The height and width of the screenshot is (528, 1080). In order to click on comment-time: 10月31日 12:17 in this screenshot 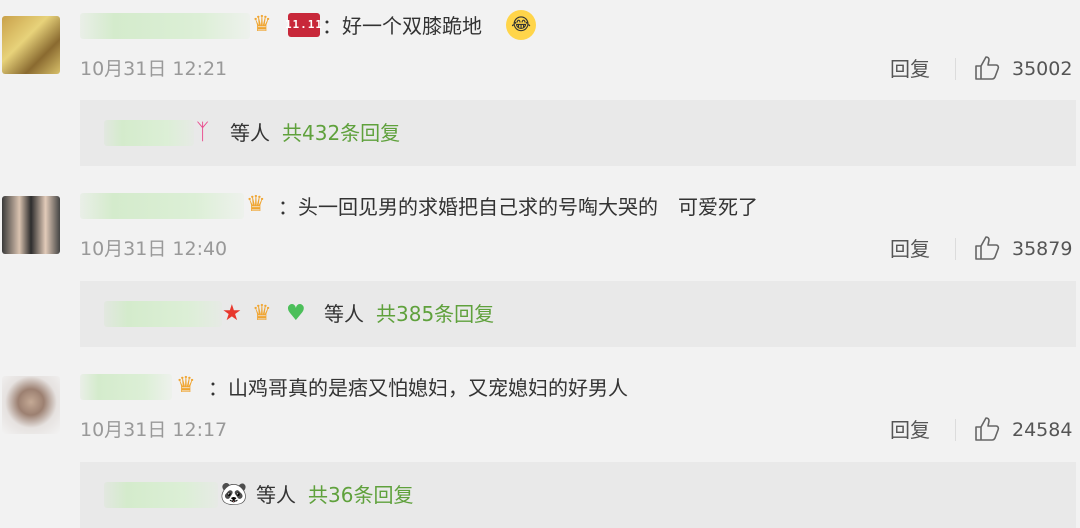, I will do `click(154, 430)`.